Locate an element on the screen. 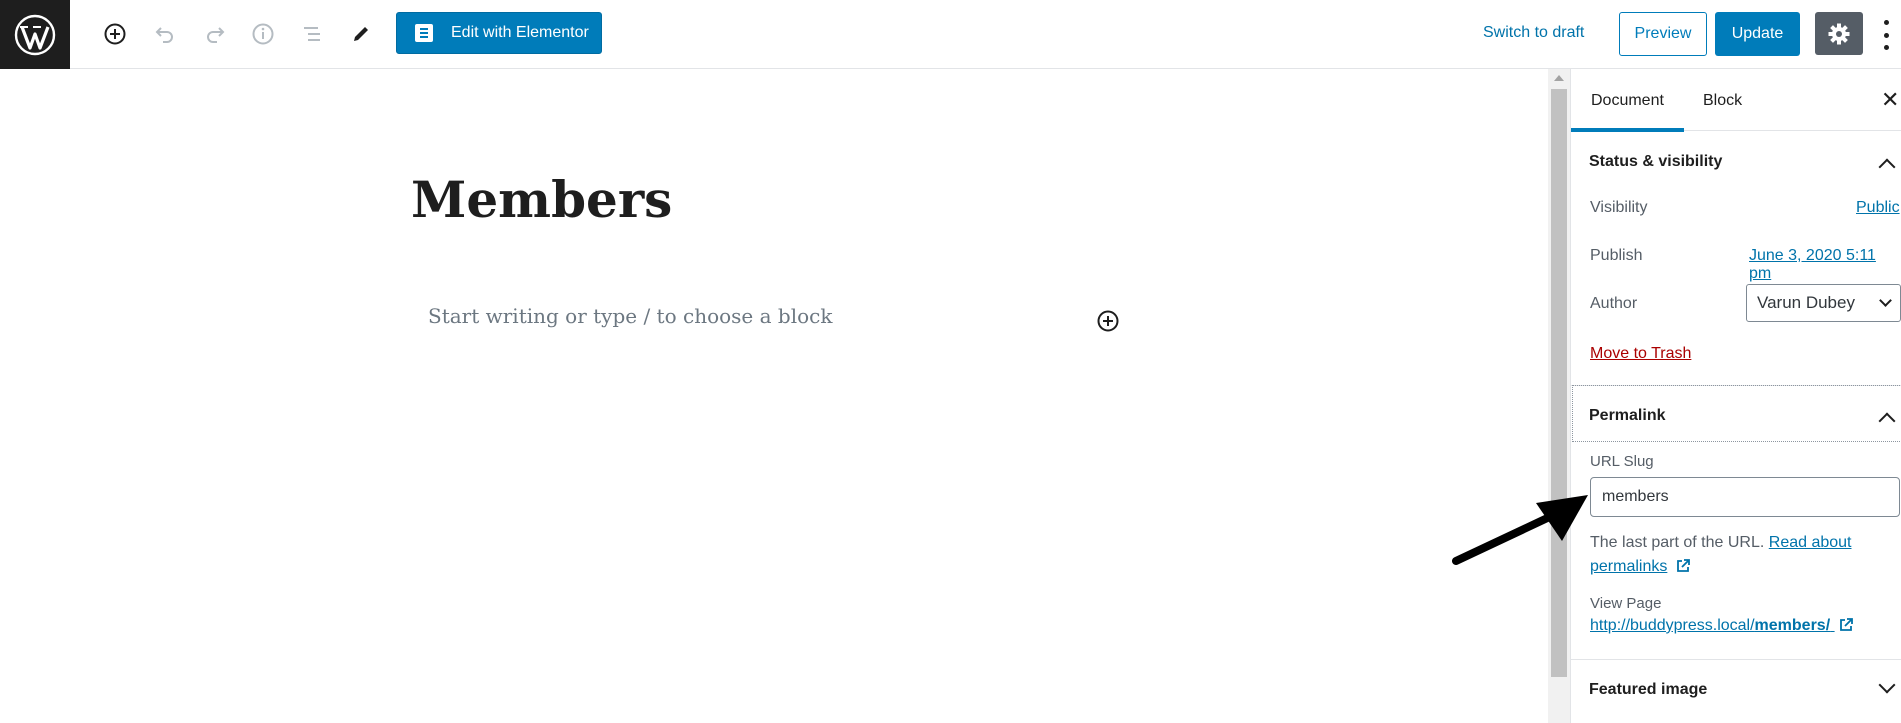  undo-icon is located at coordinates (164, 35).